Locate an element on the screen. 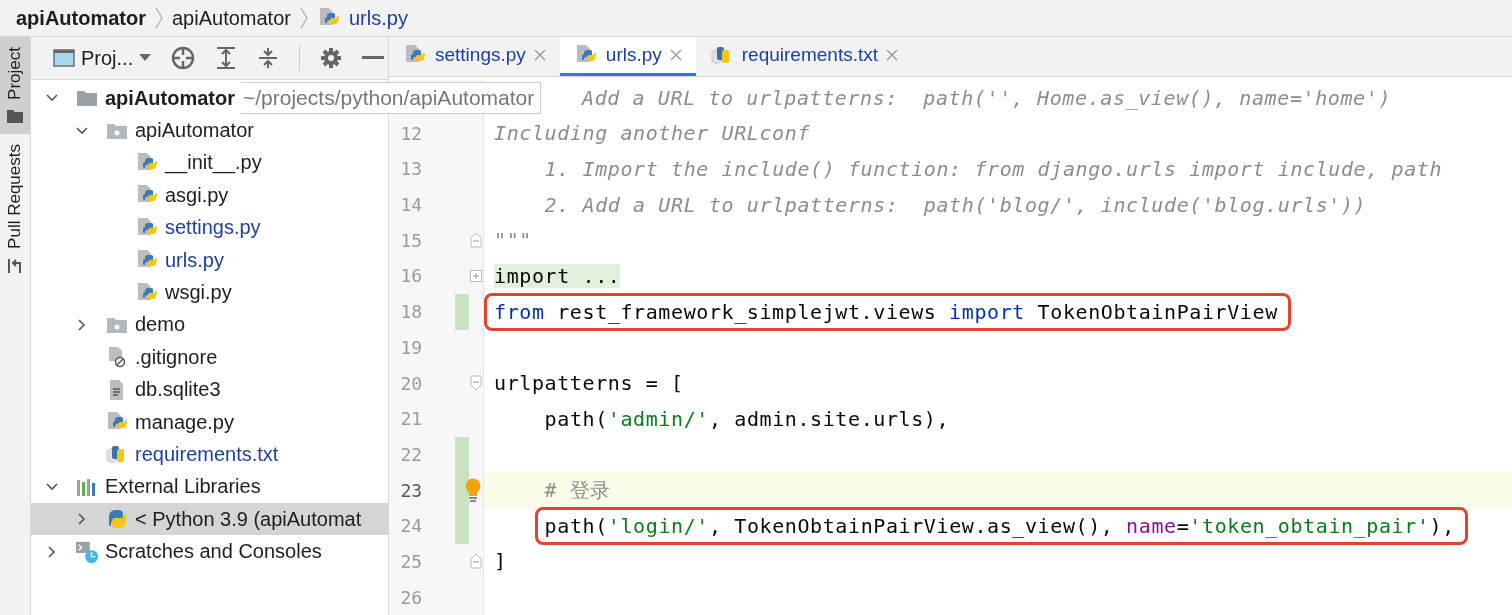  pull-request-icon is located at coordinates (15, 265).